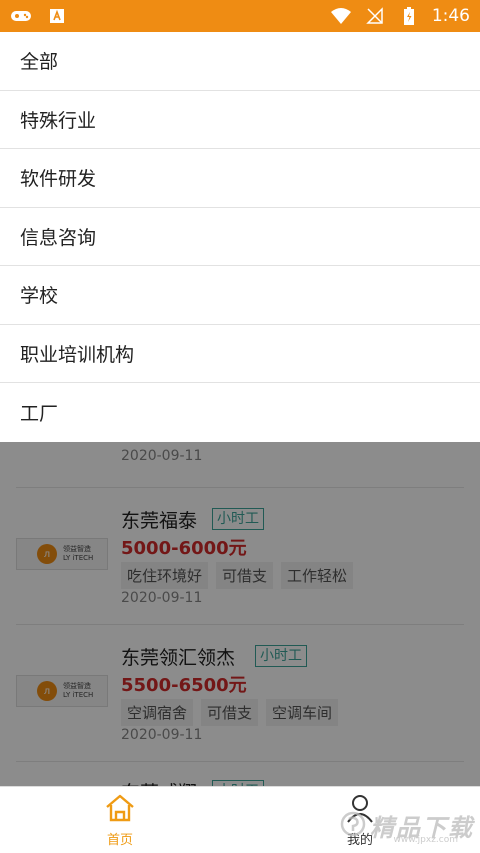 The image size is (480, 853). What do you see at coordinates (240, 120) in the screenshot?
I see `filter-item-special-industry: 特殊行业` at bounding box center [240, 120].